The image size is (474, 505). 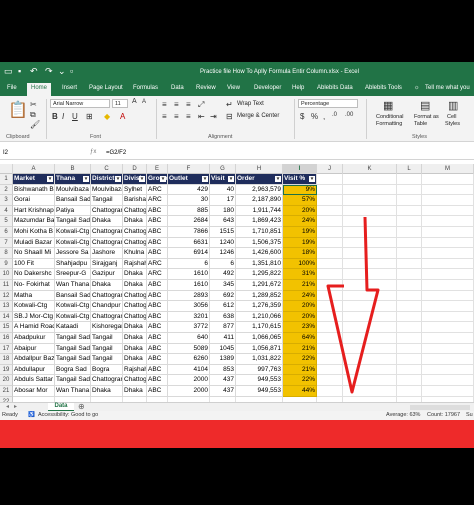 What do you see at coordinates (259, 317) in the screenshot?
I see `table-cell: 1,210,066` at bounding box center [259, 317].